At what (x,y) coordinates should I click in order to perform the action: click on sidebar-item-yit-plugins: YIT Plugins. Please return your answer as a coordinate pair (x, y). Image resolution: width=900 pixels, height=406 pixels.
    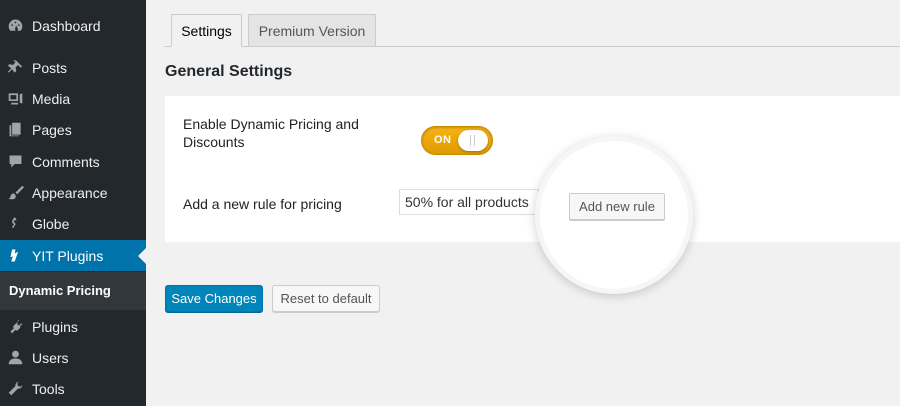
    Looking at the image, I should click on (73, 255).